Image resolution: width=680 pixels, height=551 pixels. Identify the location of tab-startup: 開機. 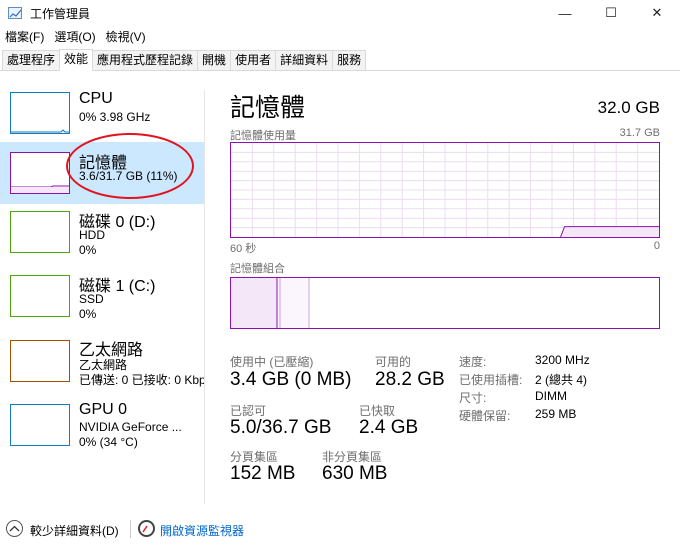
(214, 60).